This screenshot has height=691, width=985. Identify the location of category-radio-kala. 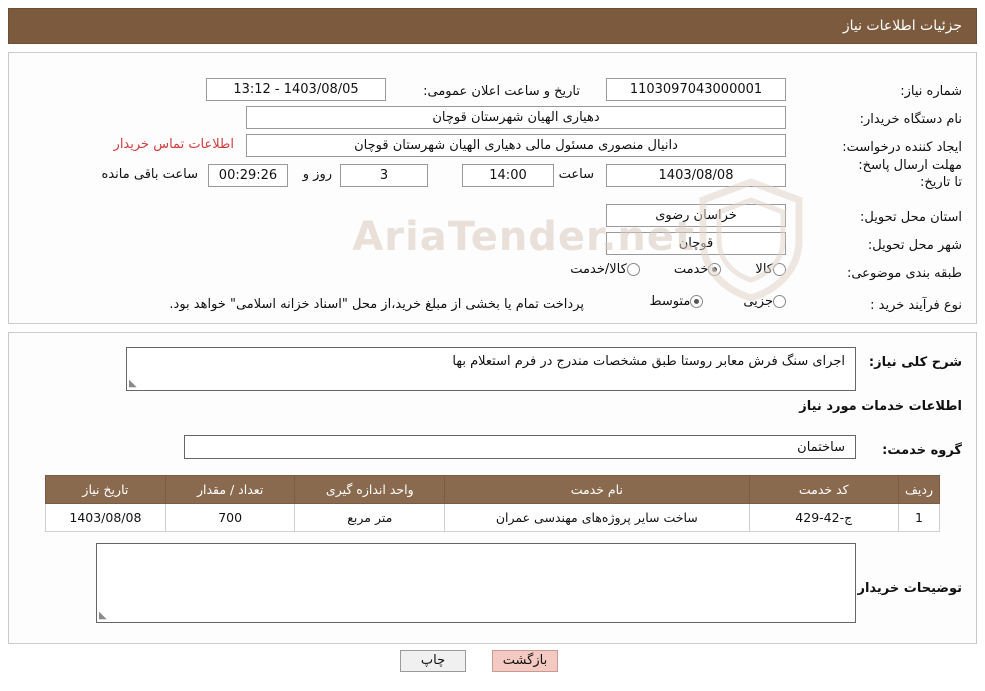
(779, 269).